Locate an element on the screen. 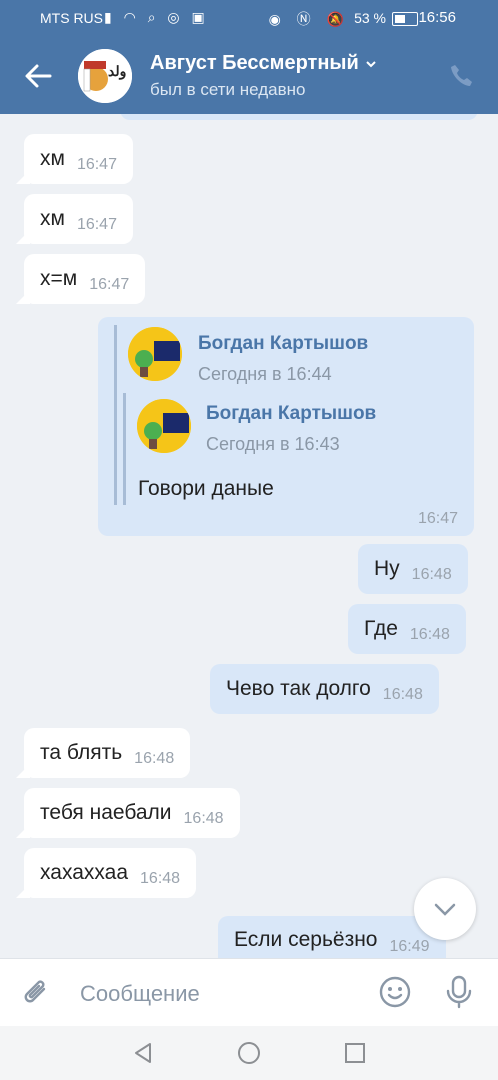 This screenshot has width=498, height=1080. forward-date: Сегодня в 16:44 is located at coordinates (265, 374).